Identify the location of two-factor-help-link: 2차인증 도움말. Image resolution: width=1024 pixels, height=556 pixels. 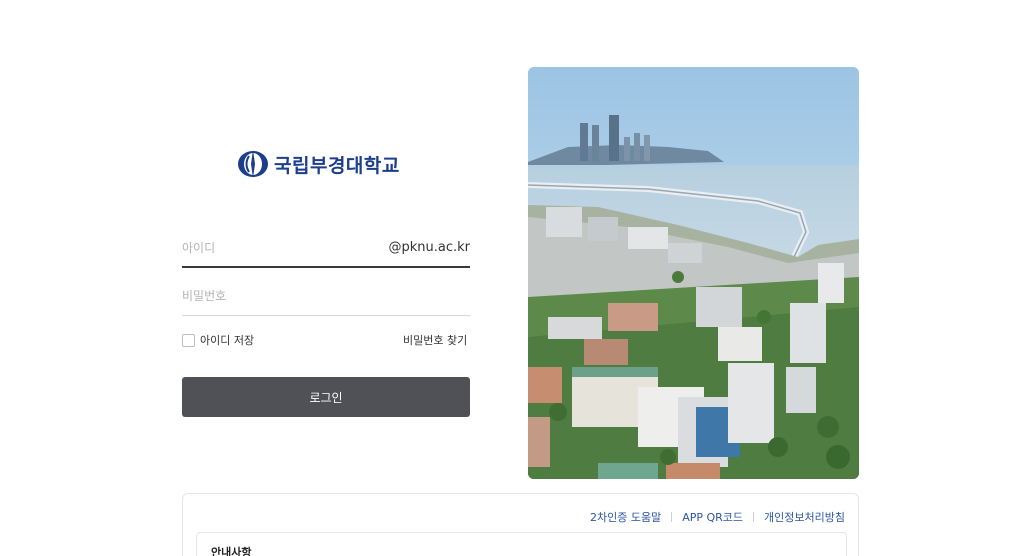
(625, 517).